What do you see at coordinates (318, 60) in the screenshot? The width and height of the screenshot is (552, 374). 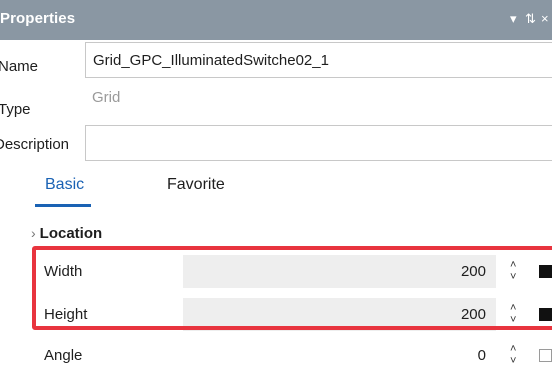 I see `name-field: Grid_GPC_IlluminatedSwitche02_1` at bounding box center [318, 60].